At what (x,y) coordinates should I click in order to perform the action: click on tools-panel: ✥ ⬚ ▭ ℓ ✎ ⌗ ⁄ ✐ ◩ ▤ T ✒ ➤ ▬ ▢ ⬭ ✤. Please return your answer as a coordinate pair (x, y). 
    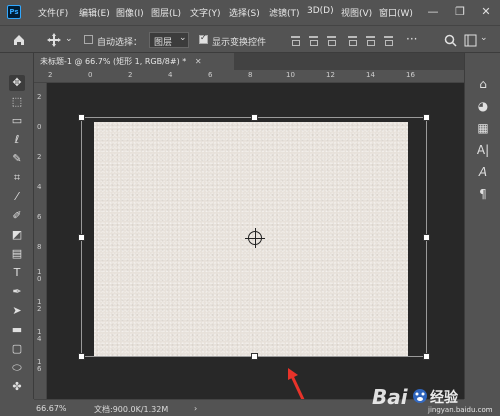
    Looking at the image, I should click on (17, 226).